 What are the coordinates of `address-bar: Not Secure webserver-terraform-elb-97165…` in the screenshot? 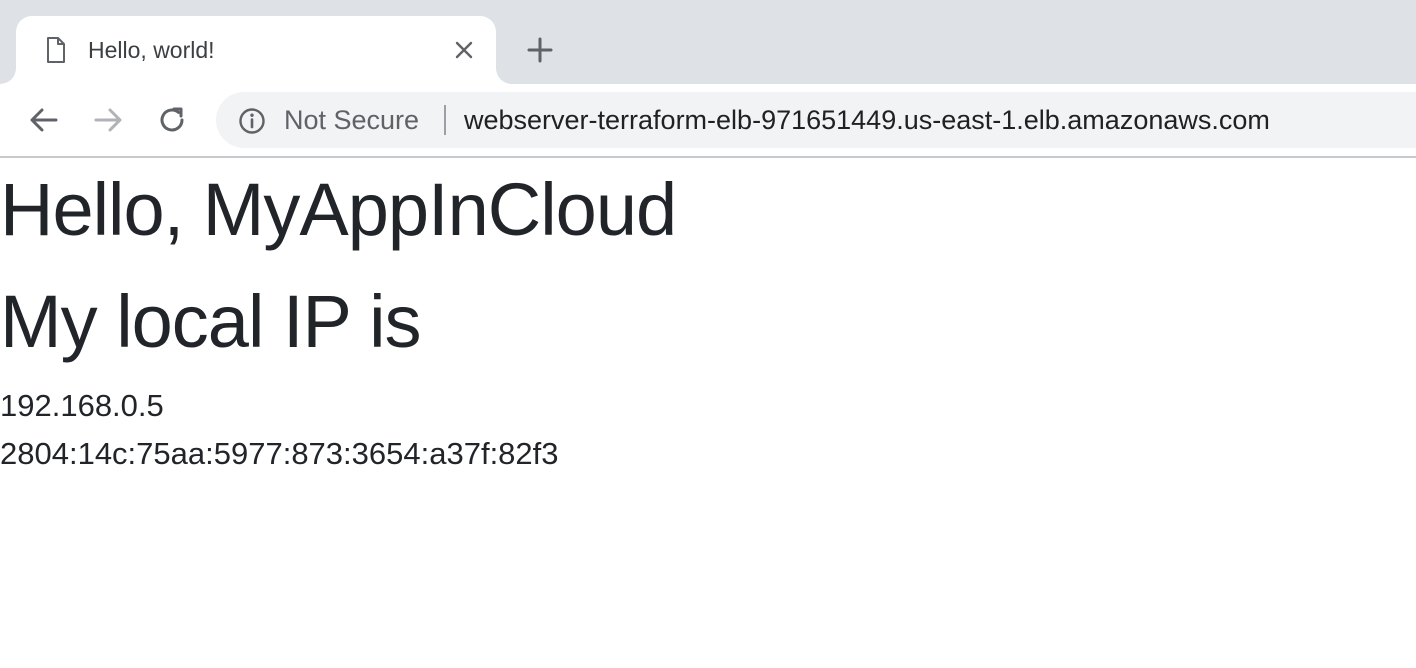 It's located at (816, 120).